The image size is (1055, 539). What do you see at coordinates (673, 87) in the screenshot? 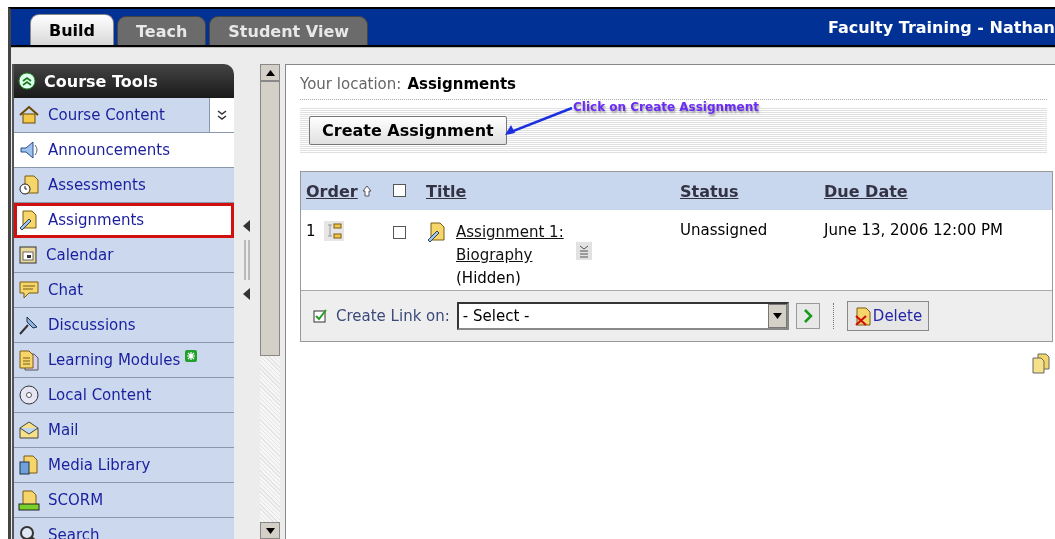
I see `breadcrumb: Your location: Assignments` at bounding box center [673, 87].